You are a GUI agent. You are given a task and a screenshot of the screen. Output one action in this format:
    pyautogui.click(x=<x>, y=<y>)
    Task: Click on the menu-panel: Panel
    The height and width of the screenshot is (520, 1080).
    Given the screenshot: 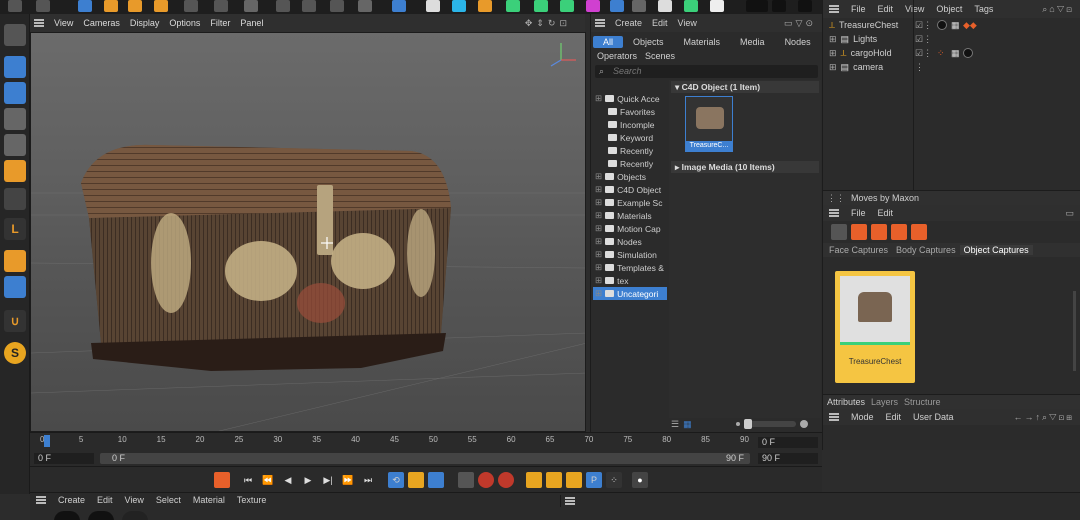 What is the action you would take?
    pyautogui.click(x=251, y=23)
    